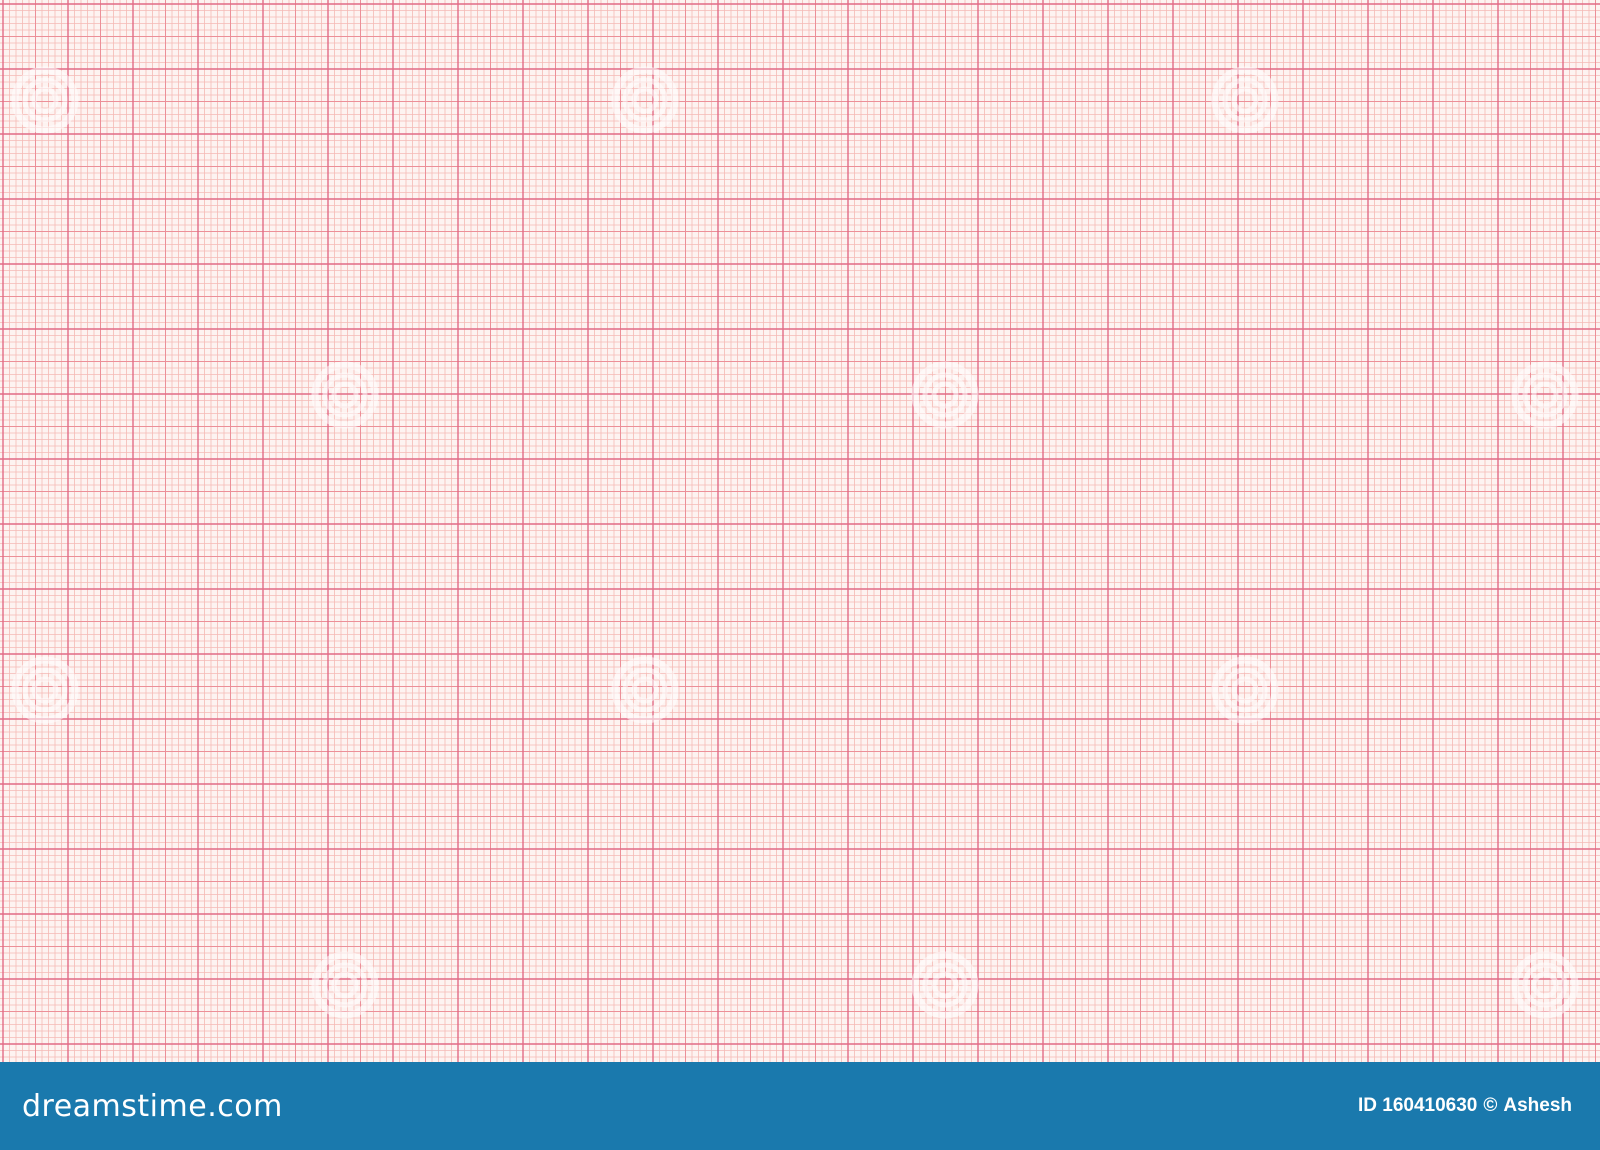 The image size is (1600, 1150). What do you see at coordinates (800, 1106) in the screenshot?
I see `footer-bar: dreamstime.com ID 160410630 © Ashesh` at bounding box center [800, 1106].